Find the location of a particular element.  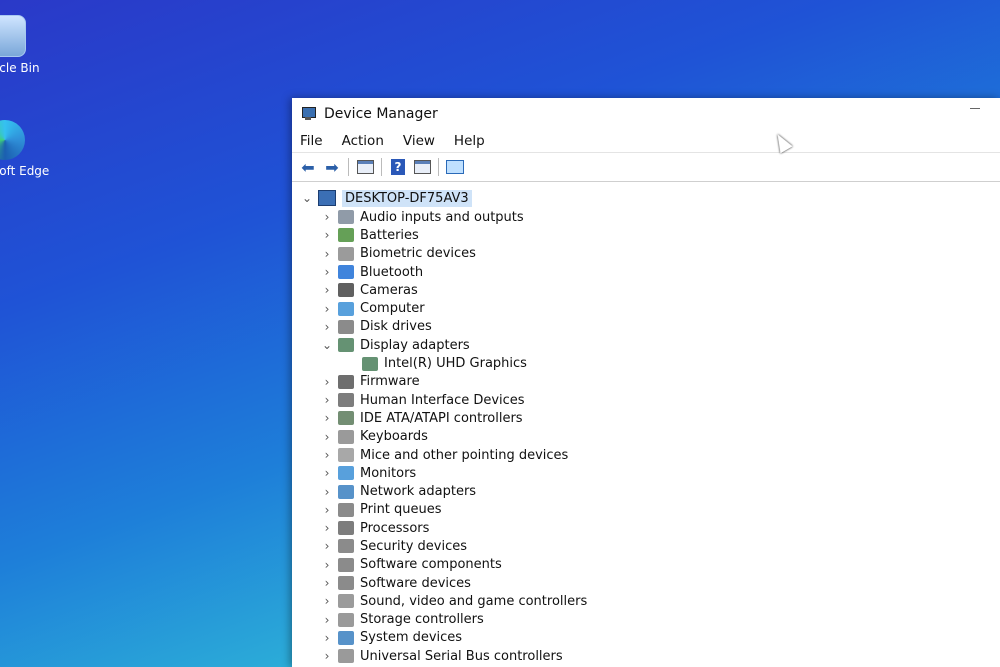

camera-icon is located at coordinates (346, 290).